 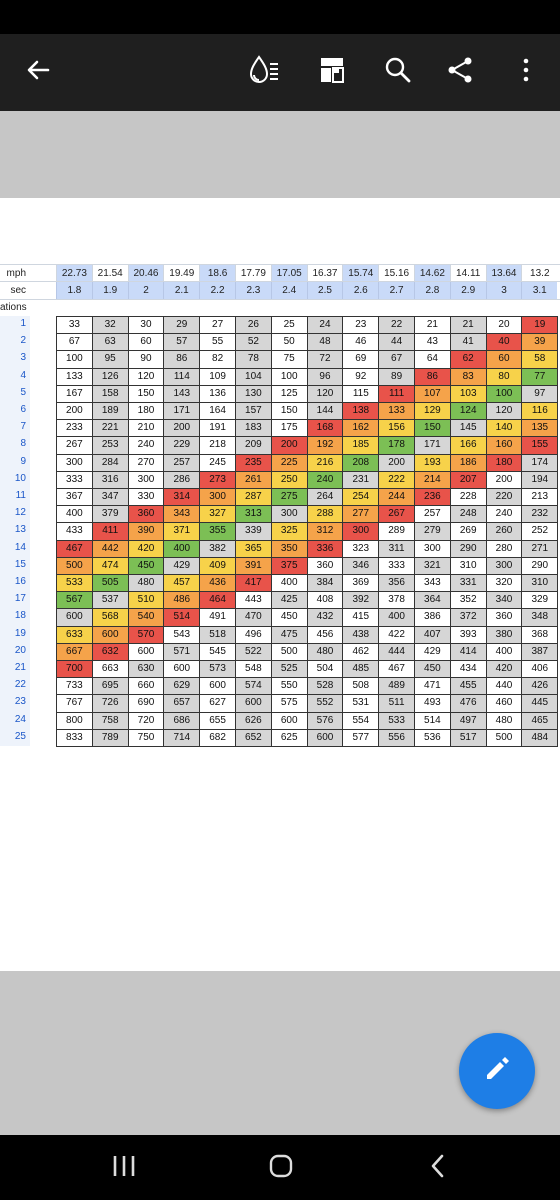 I want to click on table-cell: 72, so click(x=325, y=359).